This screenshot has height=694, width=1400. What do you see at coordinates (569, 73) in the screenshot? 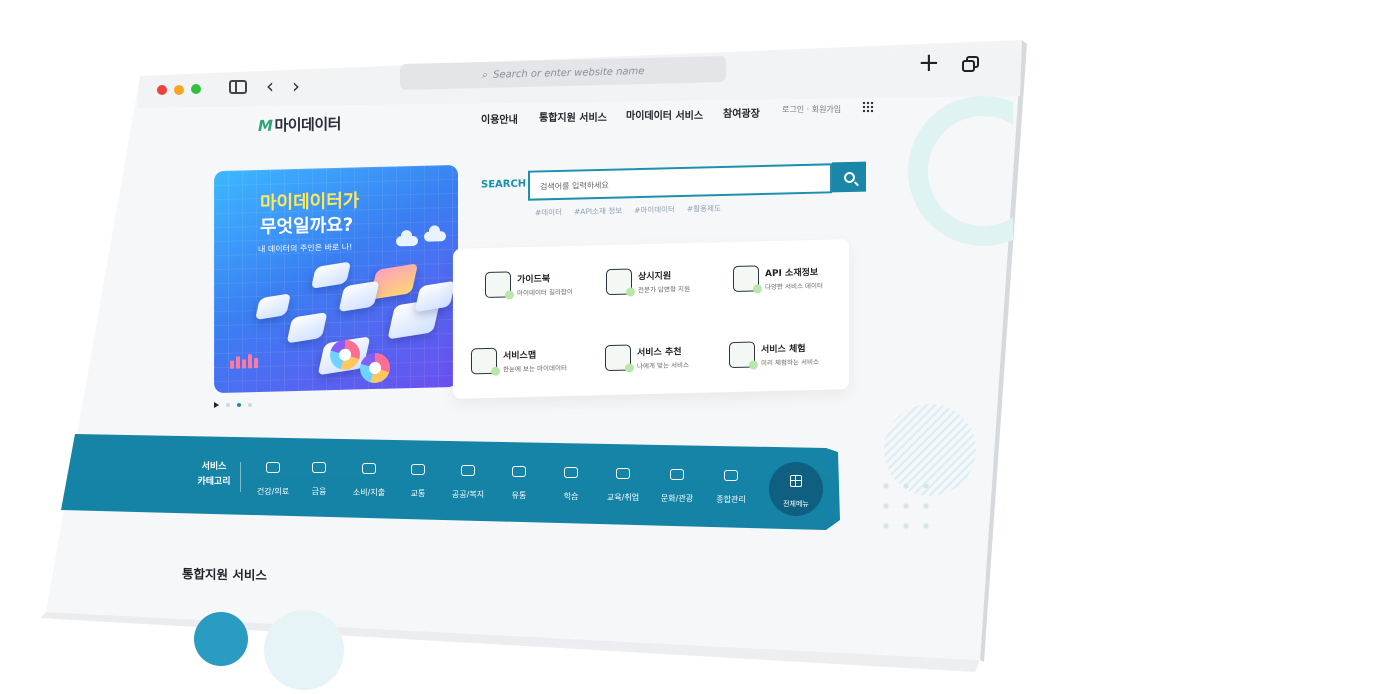
I see `address-placeholder: Search or enter website name` at bounding box center [569, 73].